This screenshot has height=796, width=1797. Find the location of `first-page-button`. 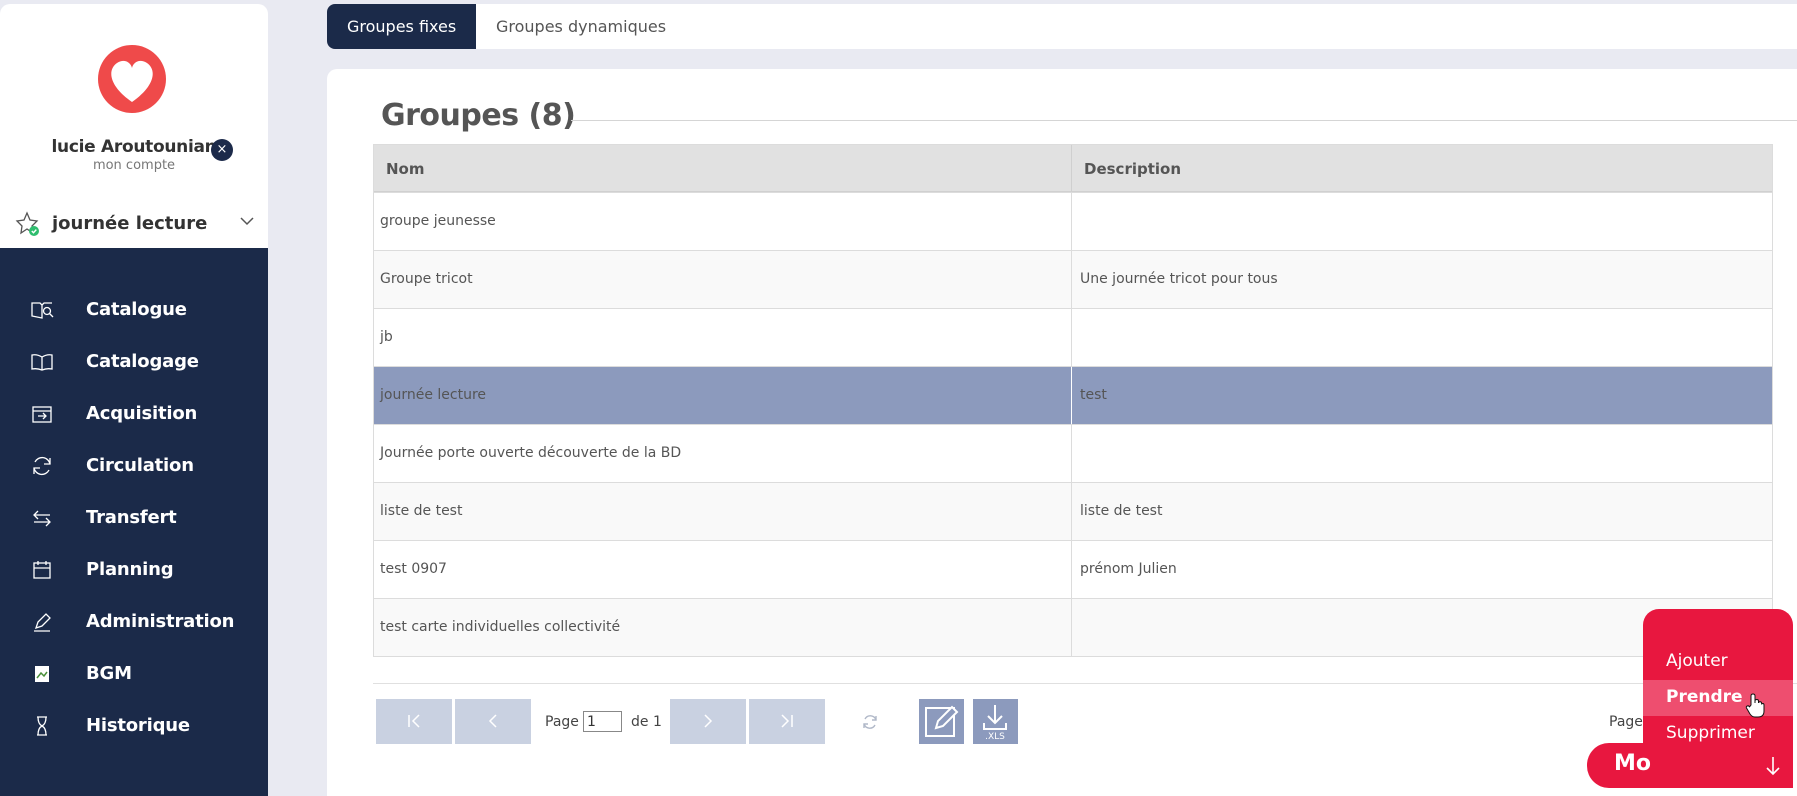

first-page-button is located at coordinates (414, 721).